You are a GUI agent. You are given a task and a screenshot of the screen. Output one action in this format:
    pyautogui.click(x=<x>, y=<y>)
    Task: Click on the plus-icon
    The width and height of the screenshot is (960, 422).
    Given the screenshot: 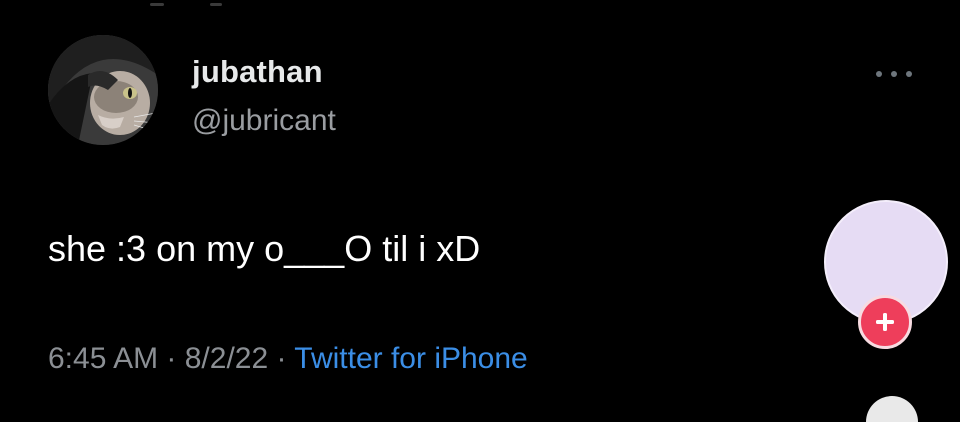 What is the action you would take?
    pyautogui.click(x=885, y=322)
    